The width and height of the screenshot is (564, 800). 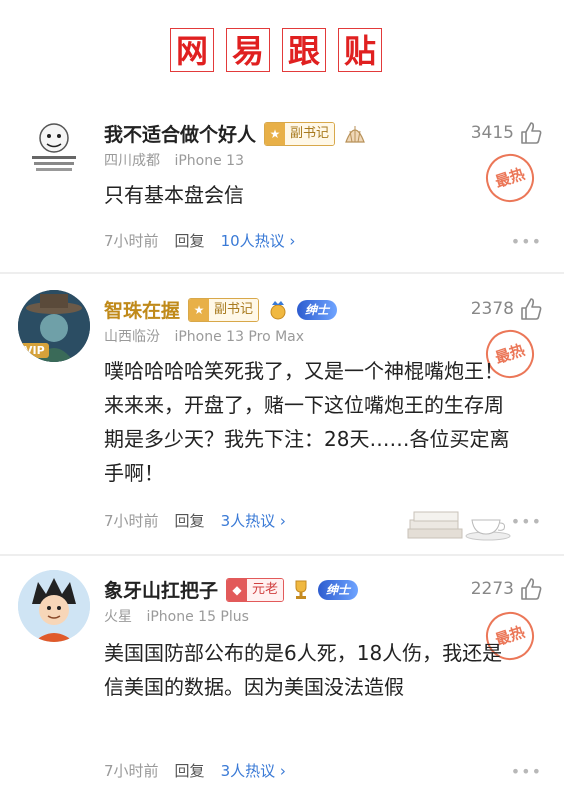 What do you see at coordinates (248, 50) in the screenshot?
I see `title-char: 易` at bounding box center [248, 50].